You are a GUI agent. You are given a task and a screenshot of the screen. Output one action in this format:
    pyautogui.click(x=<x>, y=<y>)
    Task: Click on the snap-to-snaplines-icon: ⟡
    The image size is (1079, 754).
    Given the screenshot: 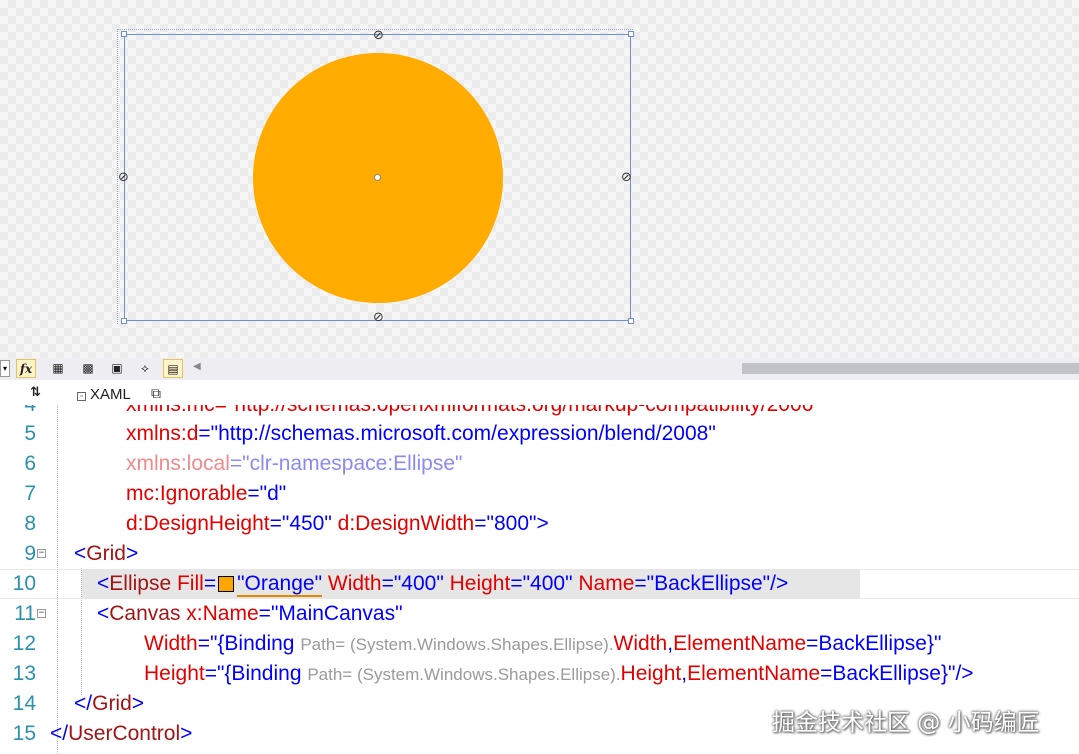 What is the action you would take?
    pyautogui.click(x=145, y=368)
    